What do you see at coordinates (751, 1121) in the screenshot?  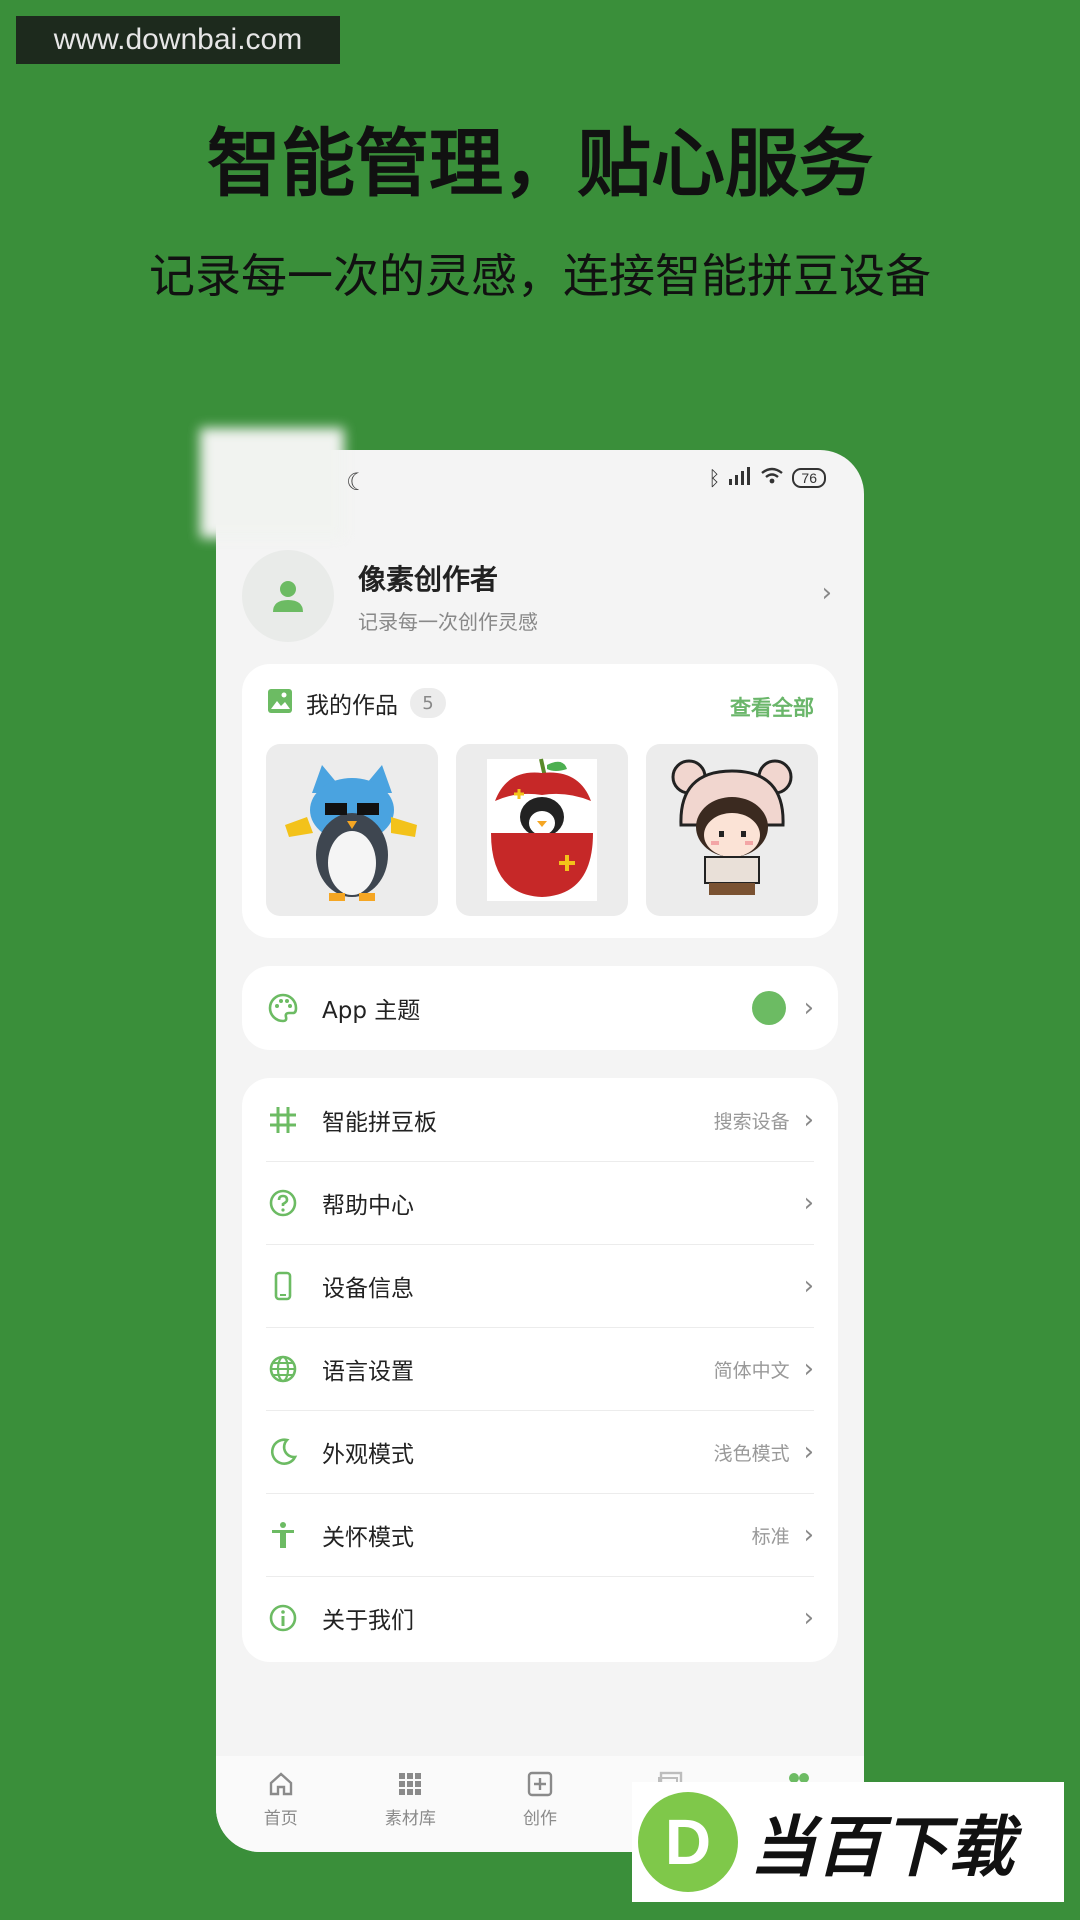 I see `settings-item-value: 搜索设备` at bounding box center [751, 1121].